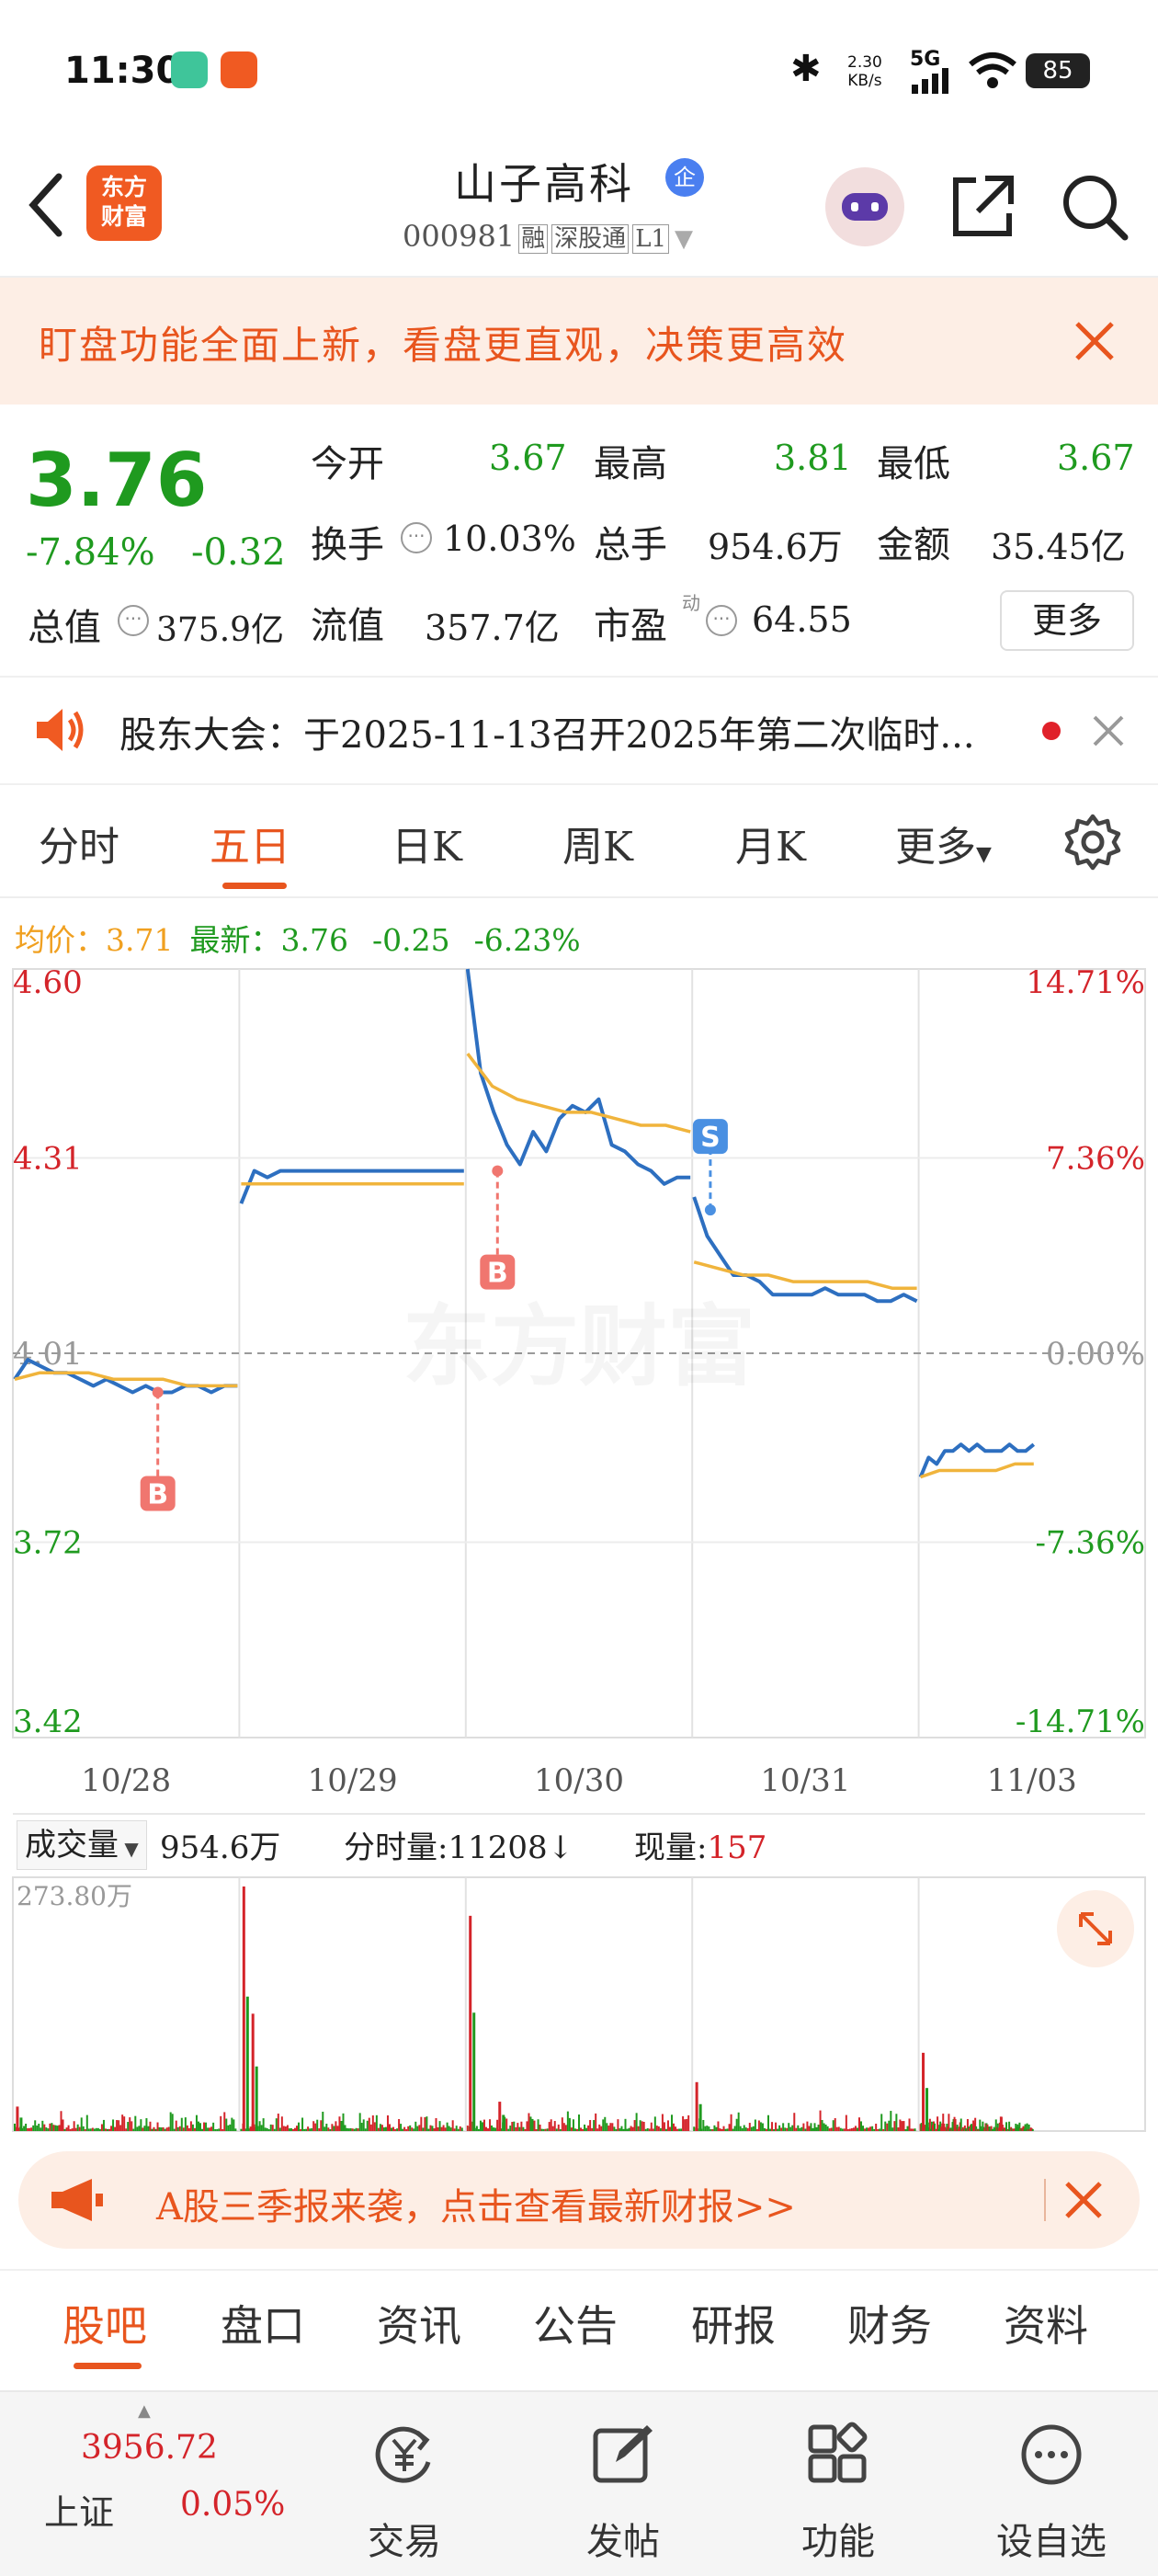  I want to click on x-tick-label: 10/29, so click(353, 1780).